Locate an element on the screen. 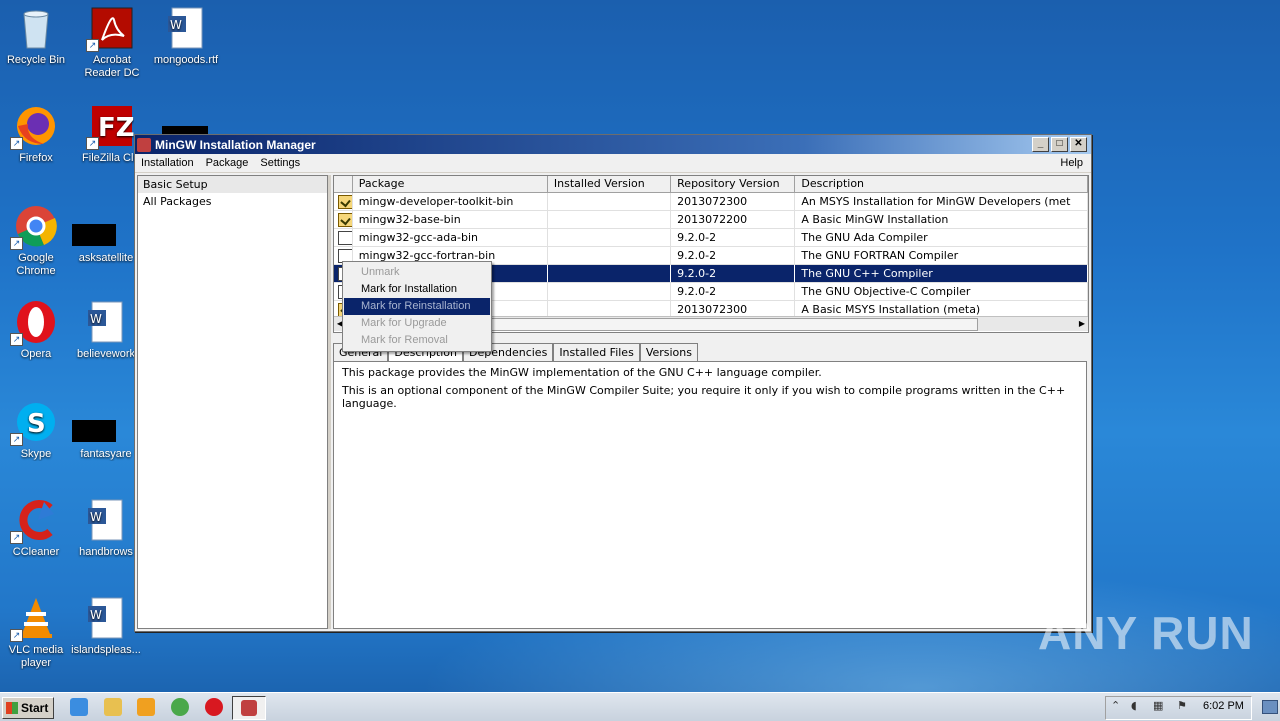 The height and width of the screenshot is (721, 1280). tray-expand-icon: ⌃ is located at coordinates (1117, 706).